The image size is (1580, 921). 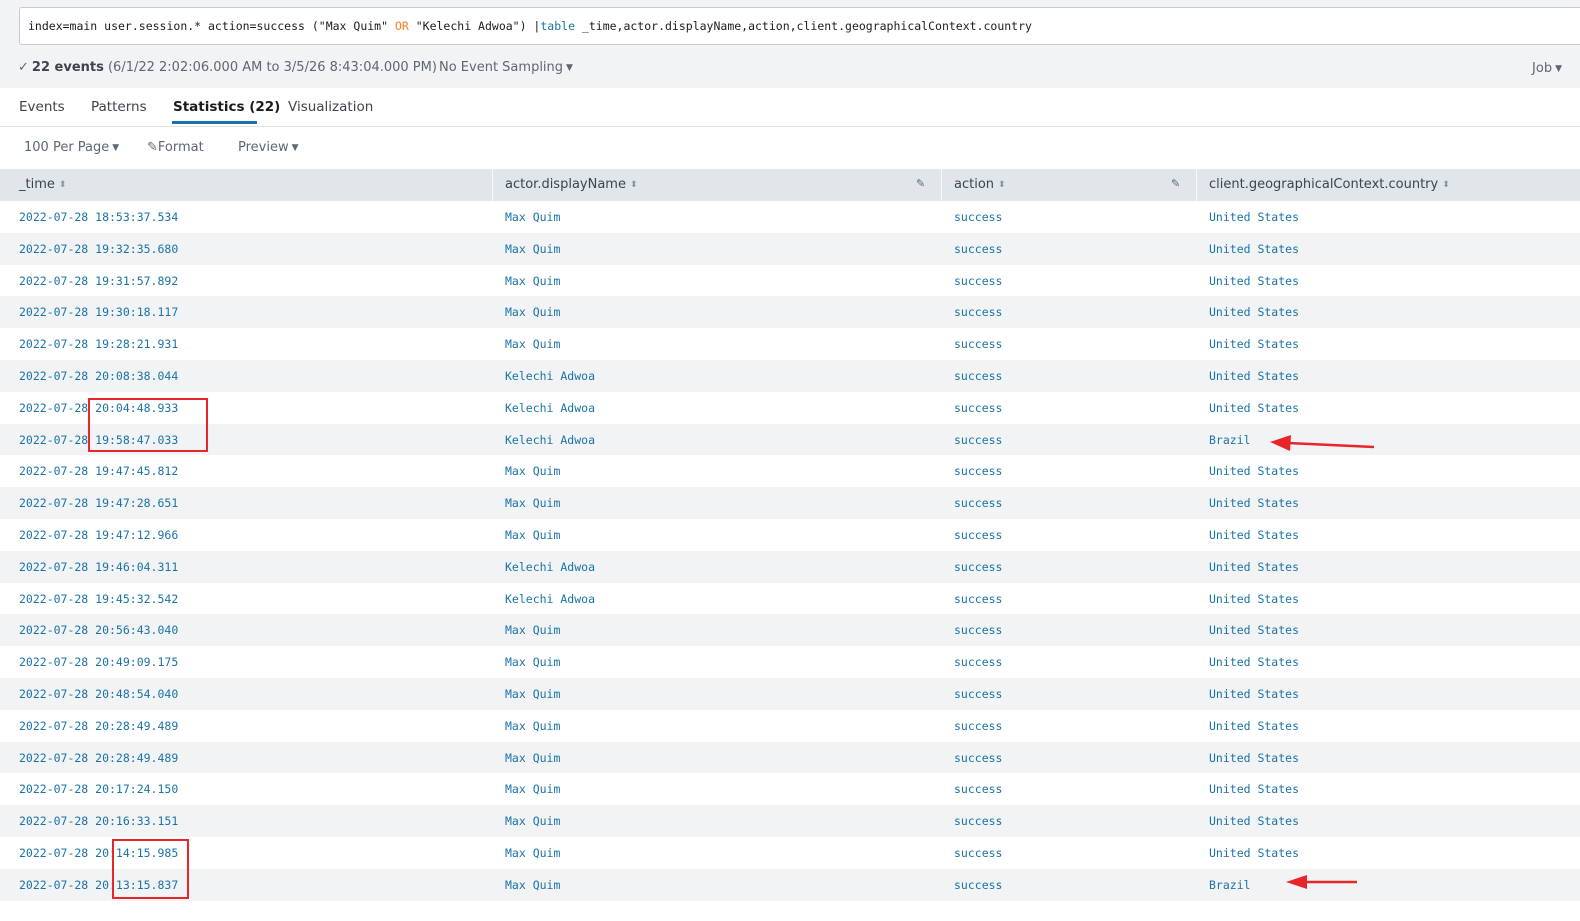 I want to click on time-cell: 2022-07-28 20:48:54.040, so click(x=98, y=694).